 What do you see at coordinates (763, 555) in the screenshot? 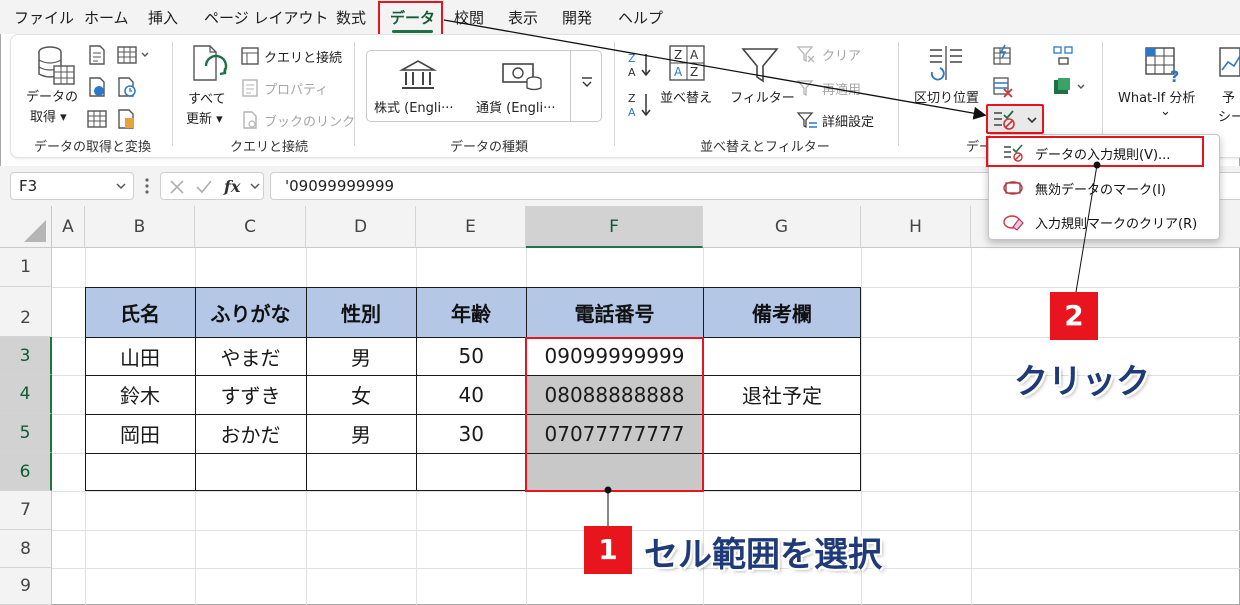
I see `step-1-callout: セル範囲を選択` at bounding box center [763, 555].